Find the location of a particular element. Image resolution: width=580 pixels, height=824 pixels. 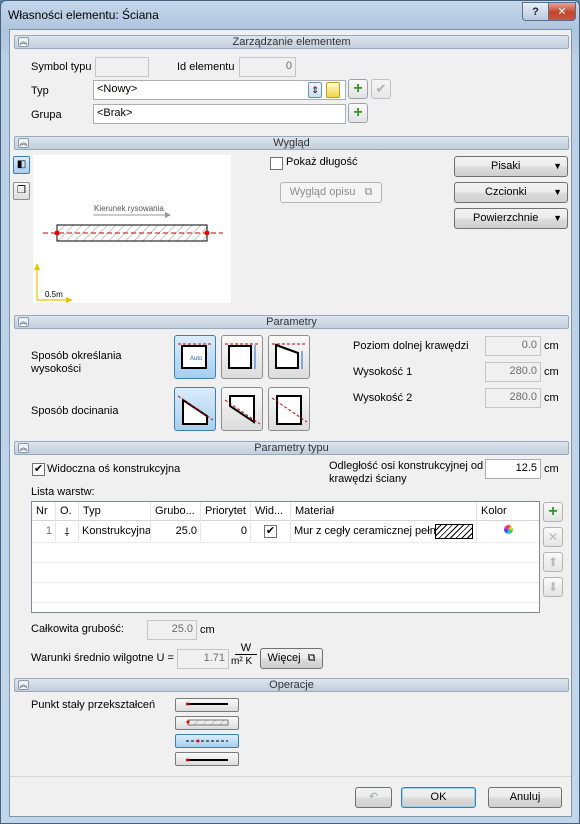

confirm-type-button: ✔ is located at coordinates (381, 89).